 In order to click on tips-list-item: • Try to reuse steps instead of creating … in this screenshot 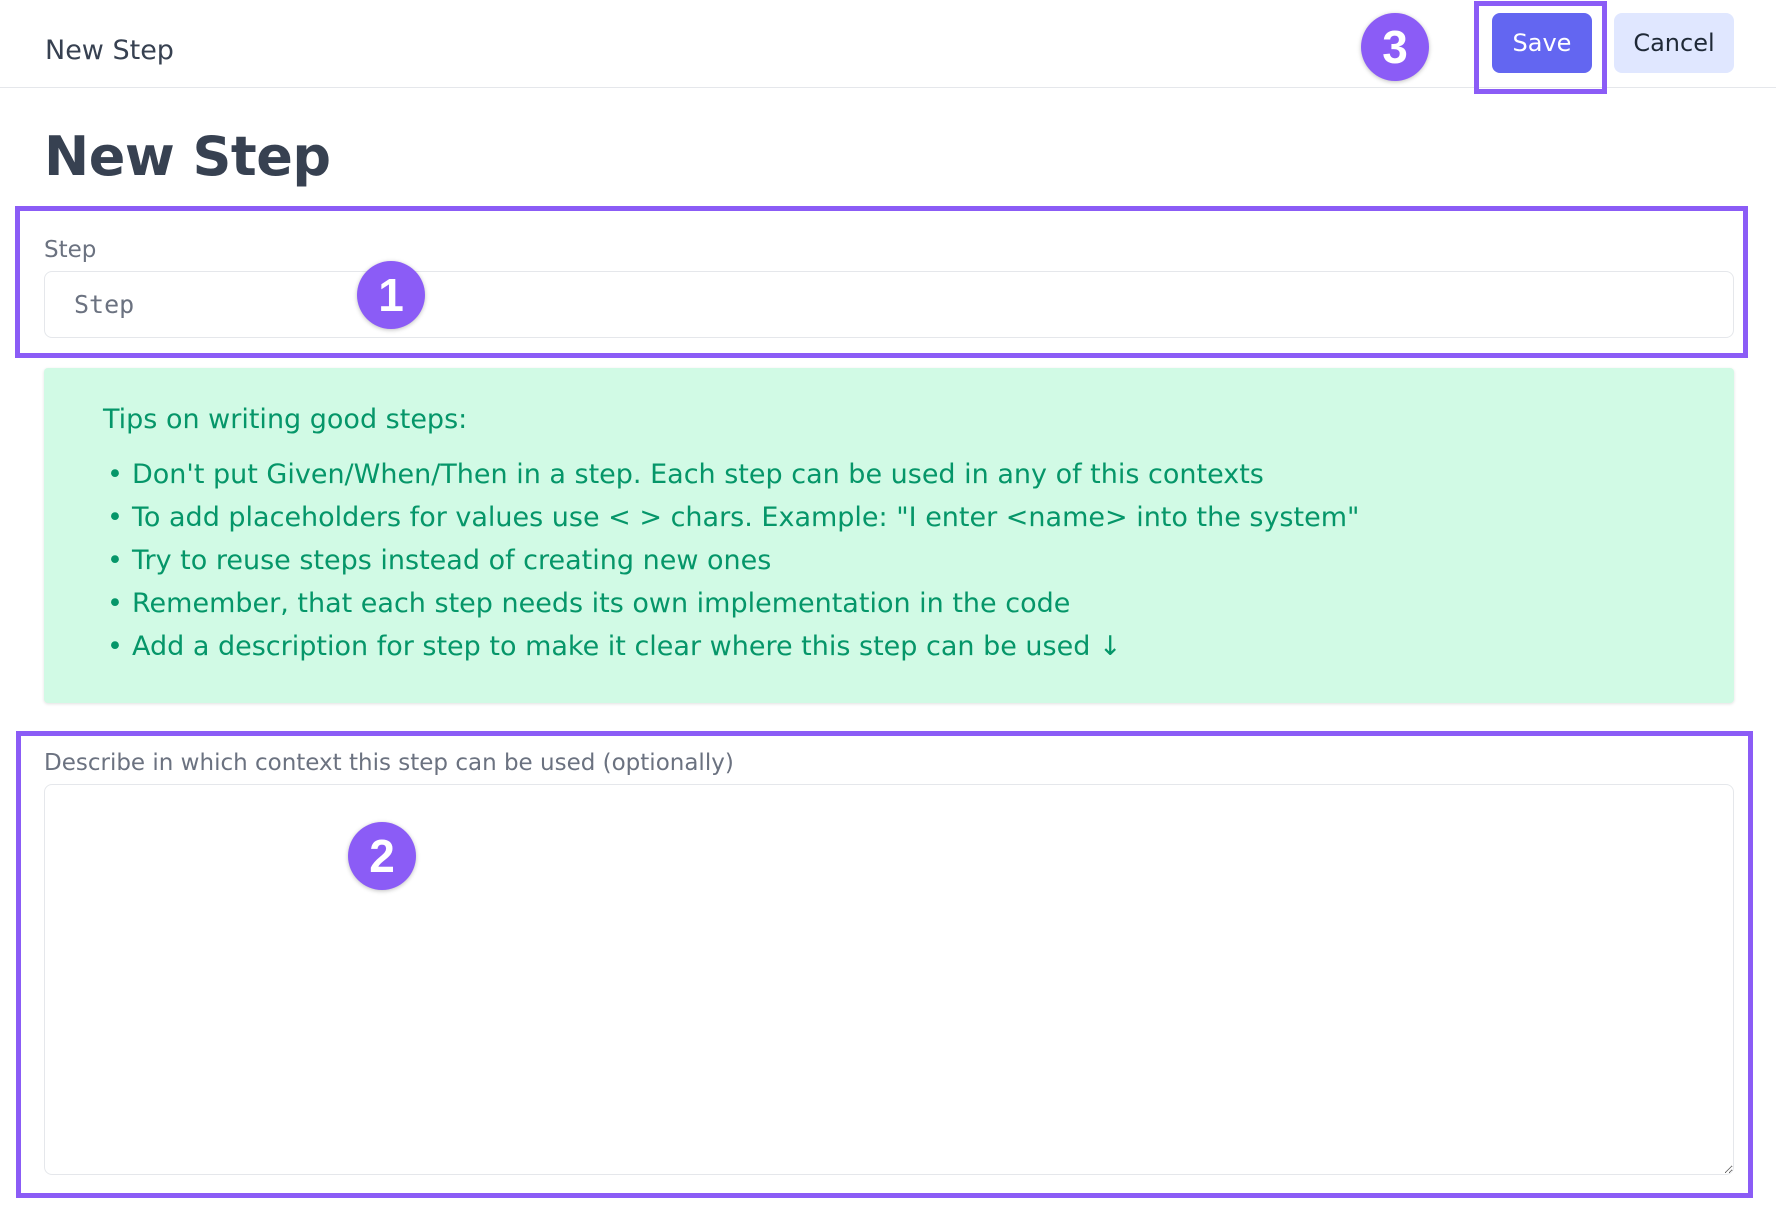, I will do `click(918, 560)`.